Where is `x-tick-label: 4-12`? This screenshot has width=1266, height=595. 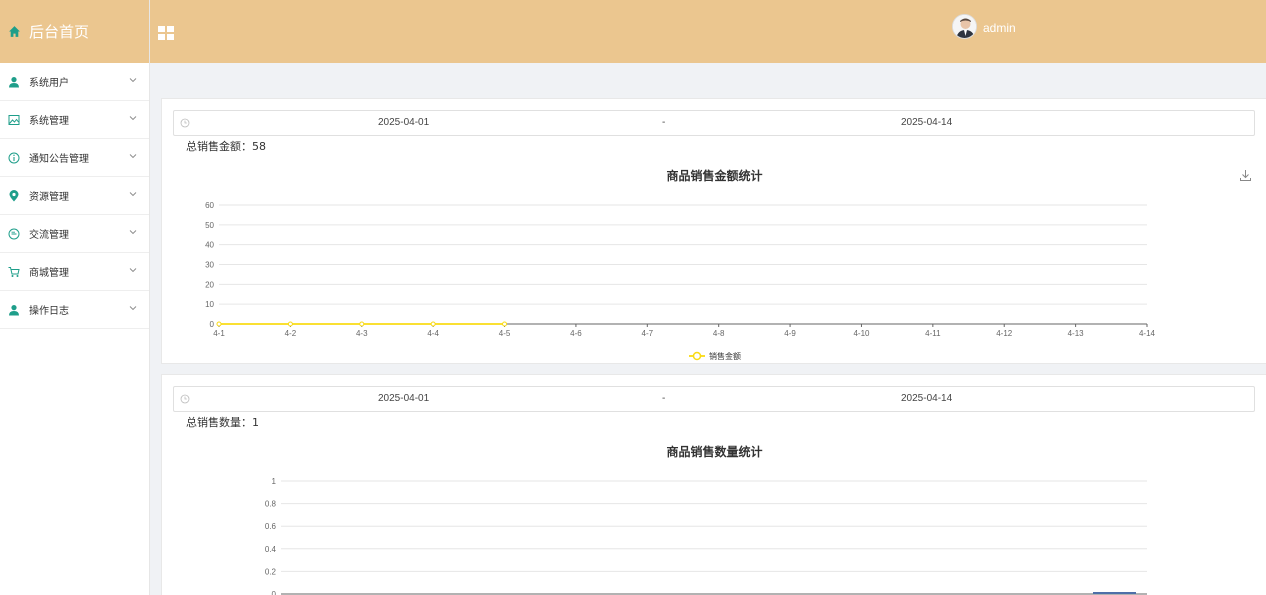 x-tick-label: 4-12 is located at coordinates (1004, 333).